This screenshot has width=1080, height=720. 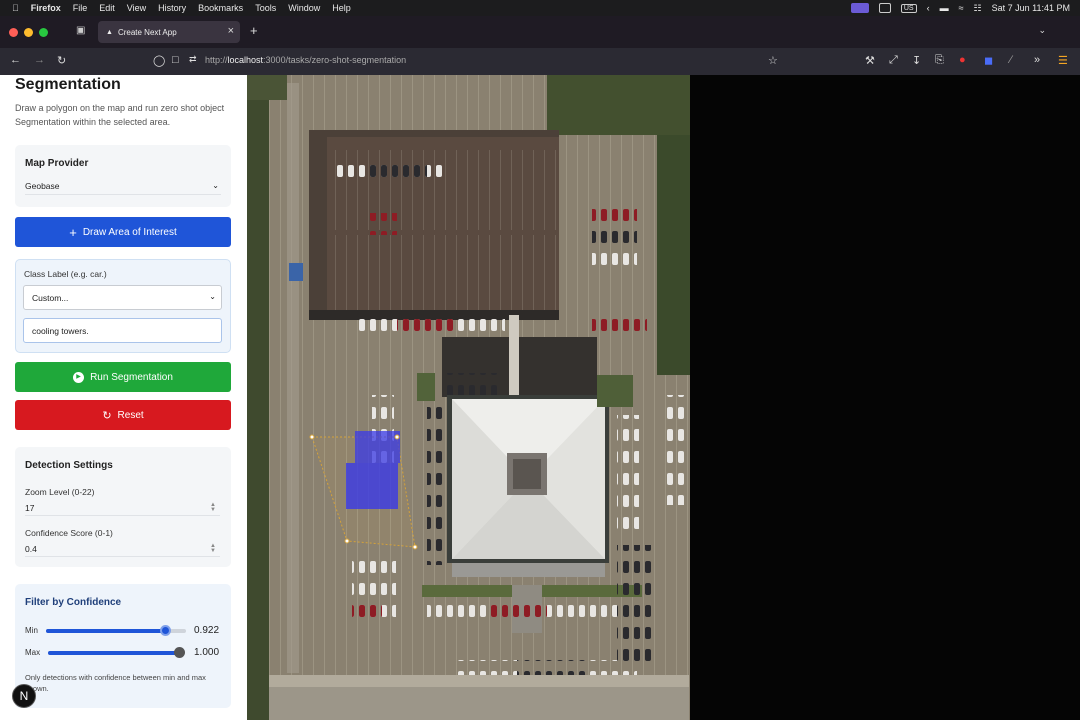 I want to click on max-slider, so click(x=116, y=652).